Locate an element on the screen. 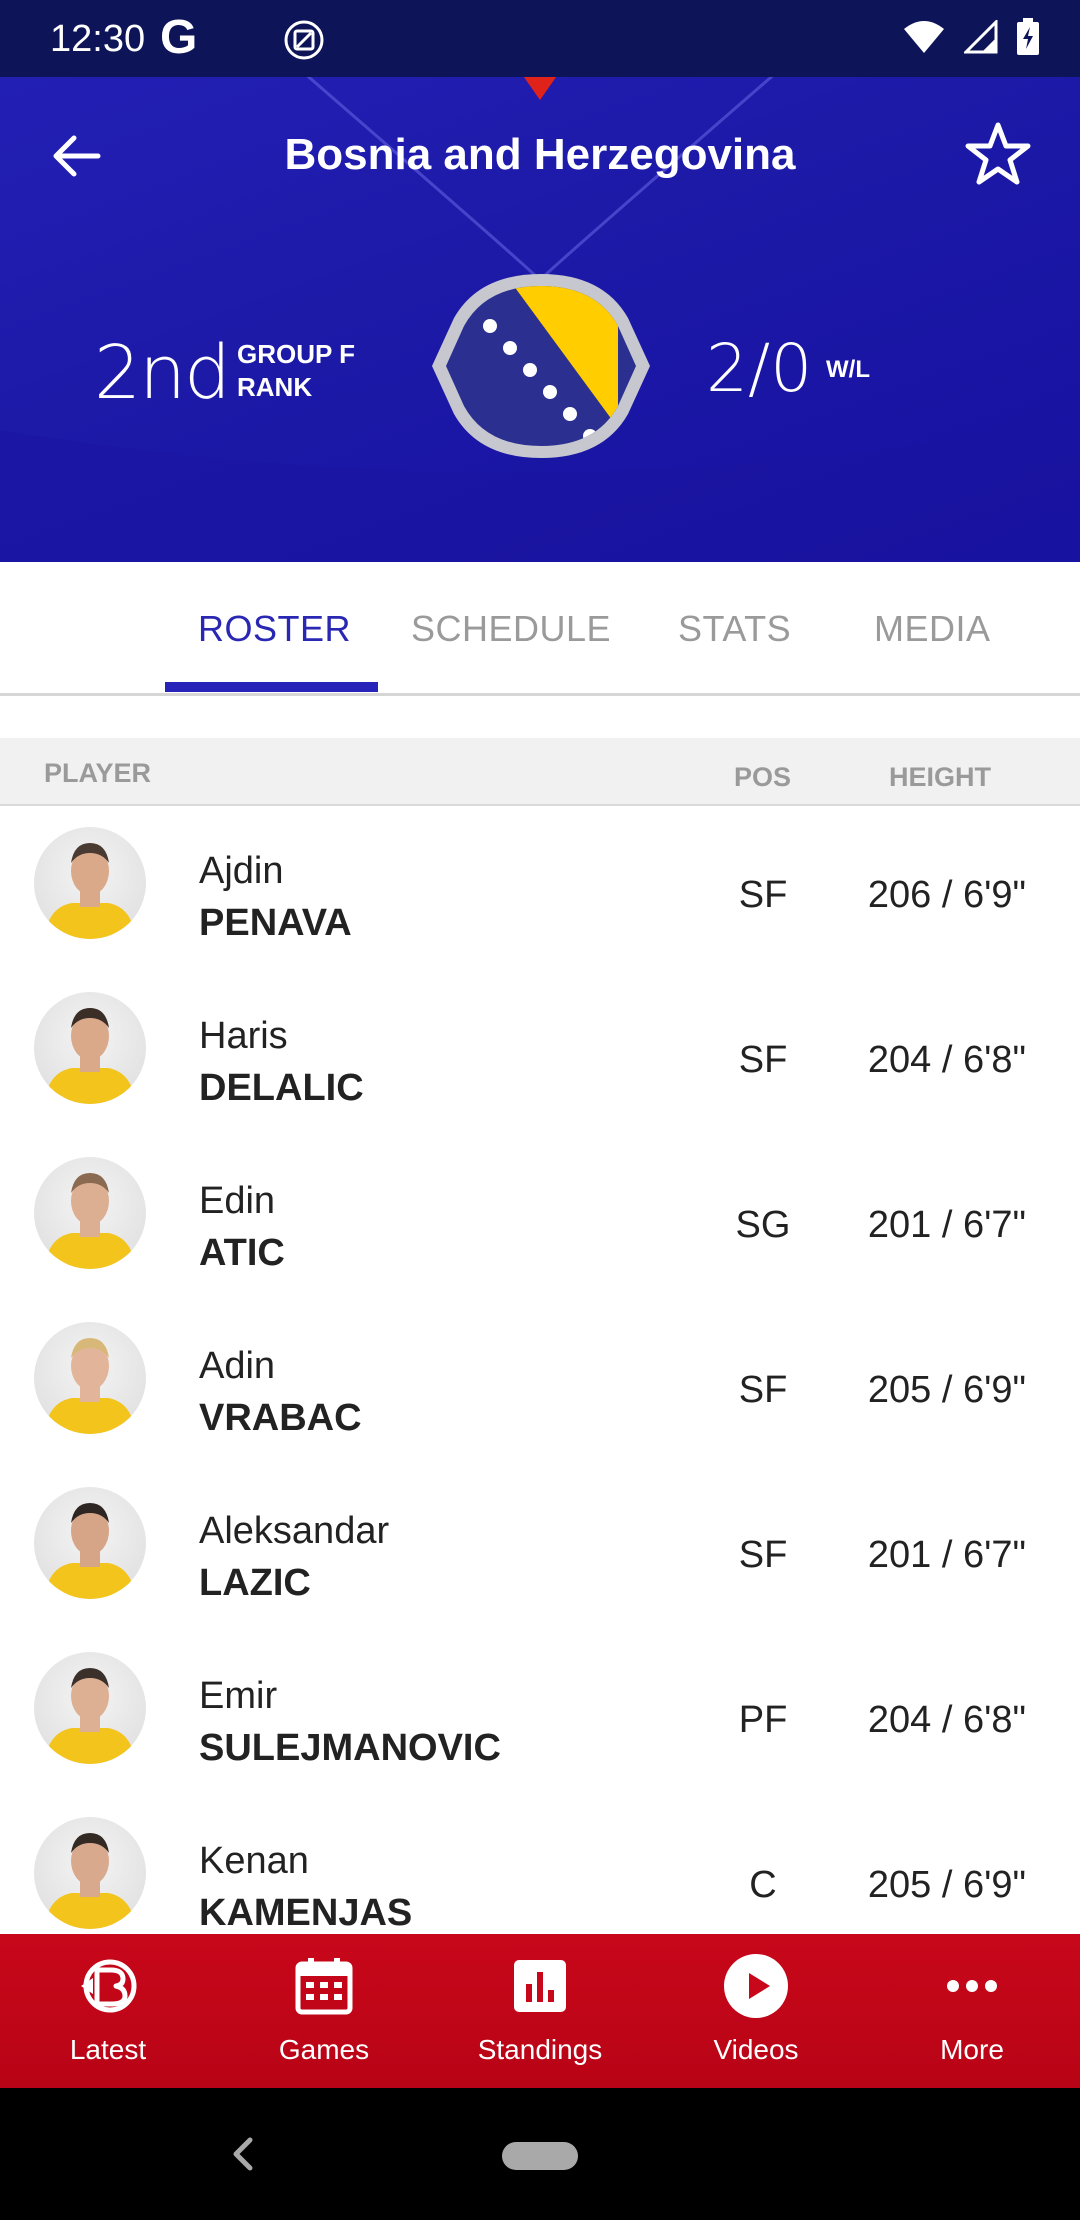 This screenshot has width=1080, height=2220. group-rank-label-line1: GROUP F is located at coordinates (296, 354).